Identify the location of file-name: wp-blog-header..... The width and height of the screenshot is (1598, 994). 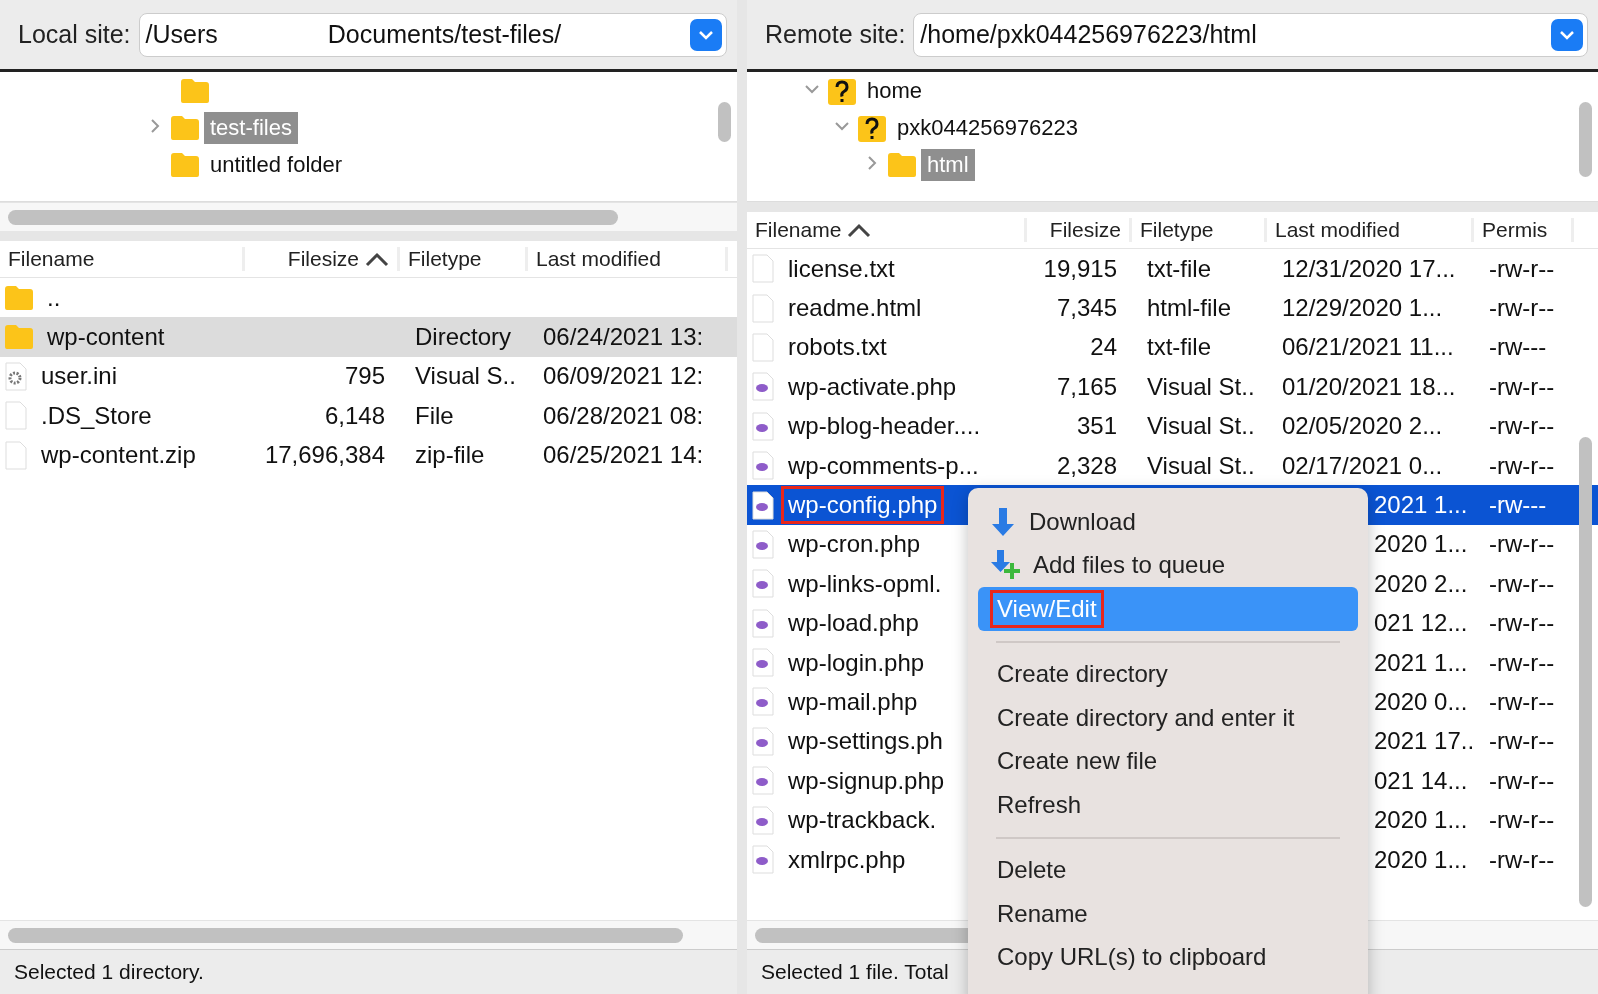
(884, 426).